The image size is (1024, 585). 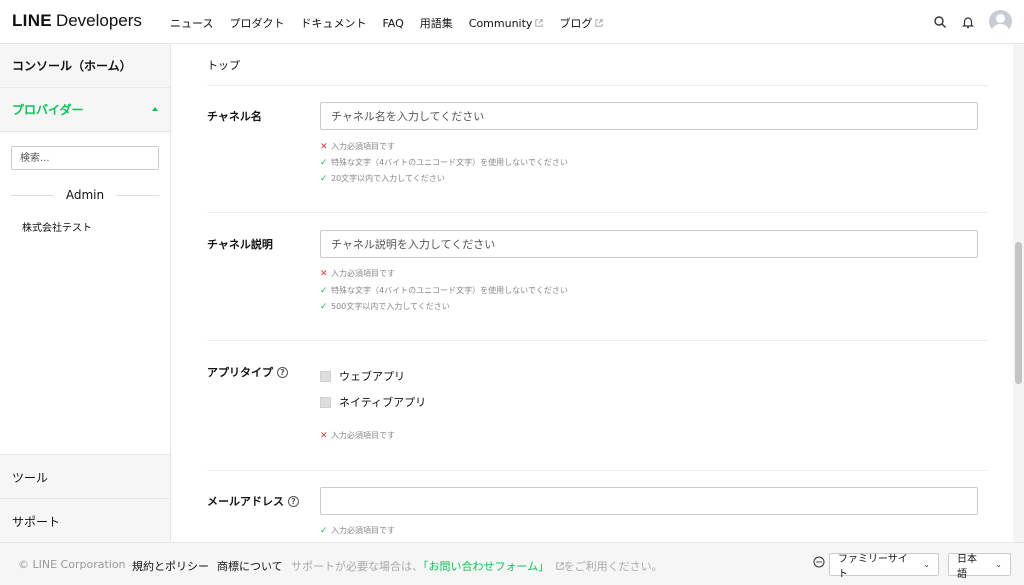 I want to click on sidebar-item-support: サポート, so click(x=85, y=520).